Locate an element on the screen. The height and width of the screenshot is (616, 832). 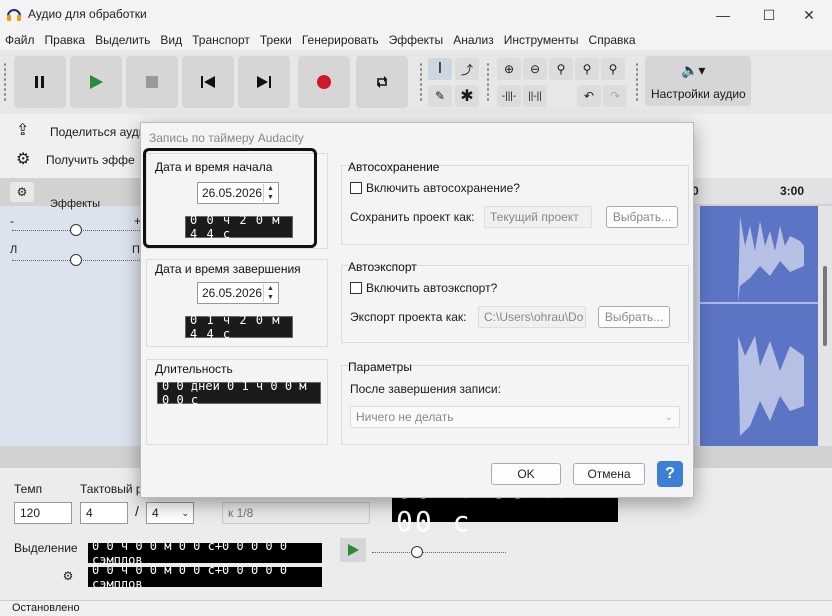
autoexport-checkbox-label: Включить автоэкспорт? is located at coordinates (432, 288).